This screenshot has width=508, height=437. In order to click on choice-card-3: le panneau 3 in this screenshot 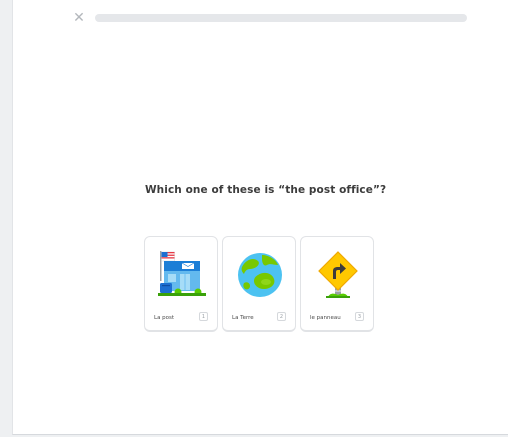, I will do `click(337, 284)`.